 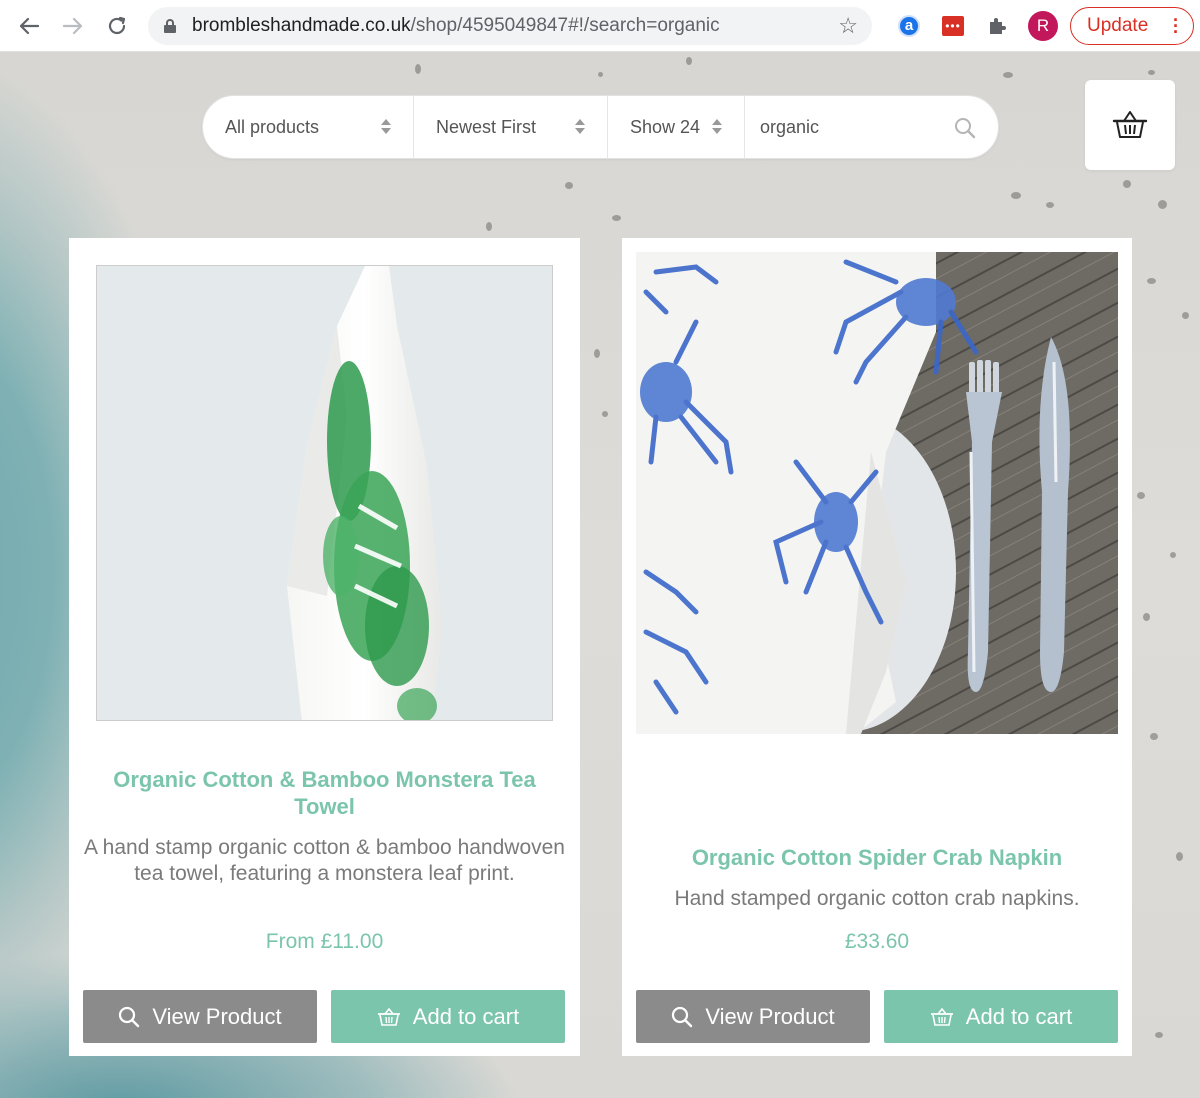 I want to click on category-select-value: All products, so click(x=272, y=126).